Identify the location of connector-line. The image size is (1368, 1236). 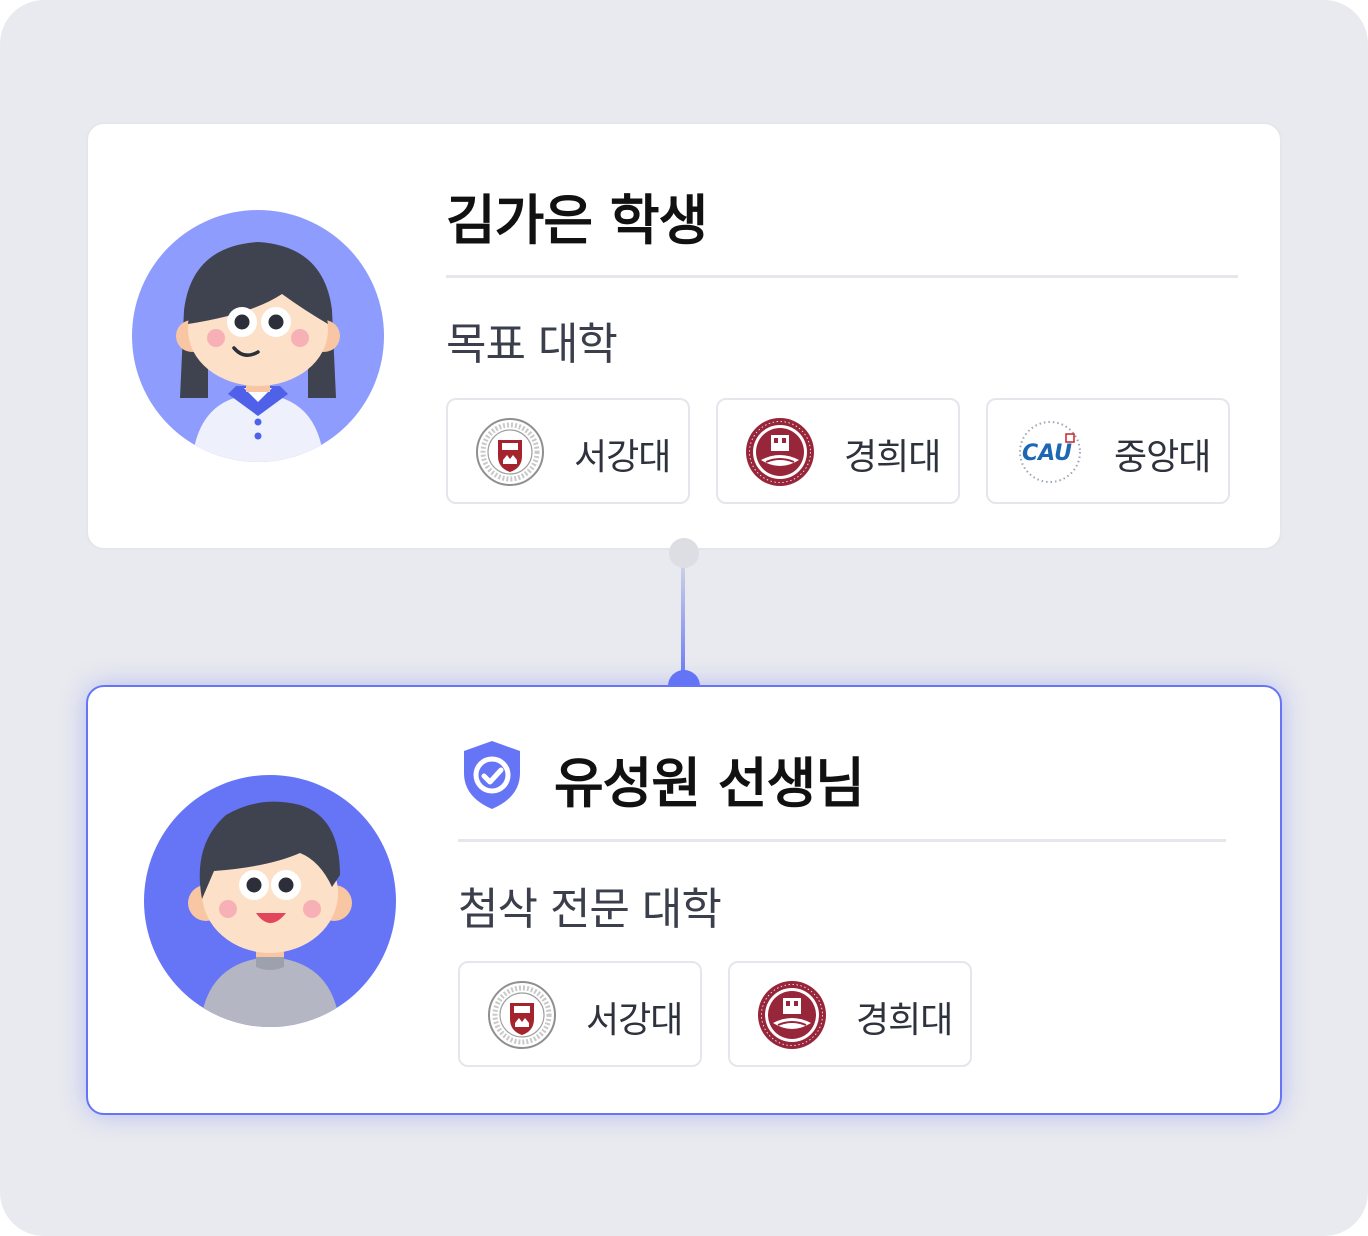
(683, 619).